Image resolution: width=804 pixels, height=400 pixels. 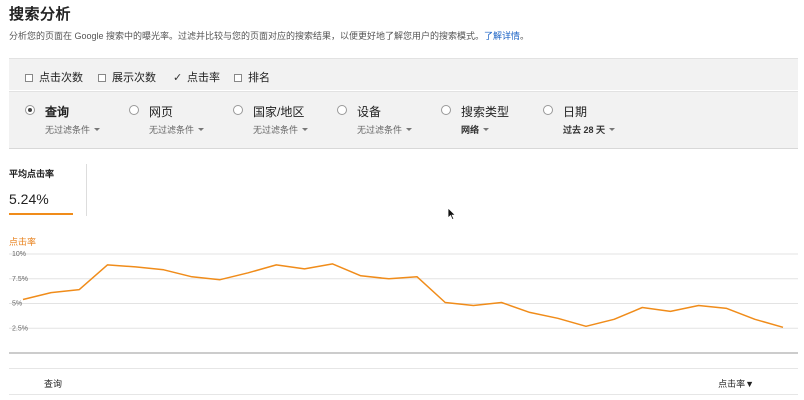 I want to click on dimension-dates-filter: 过去 28 天, so click(x=589, y=129).